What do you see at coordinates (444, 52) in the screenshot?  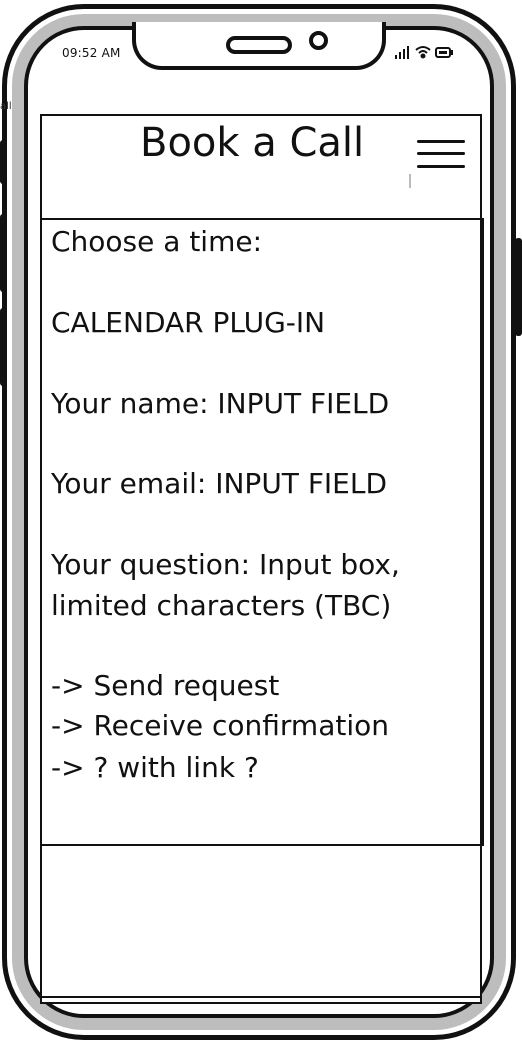 I see `battery-icon` at bounding box center [444, 52].